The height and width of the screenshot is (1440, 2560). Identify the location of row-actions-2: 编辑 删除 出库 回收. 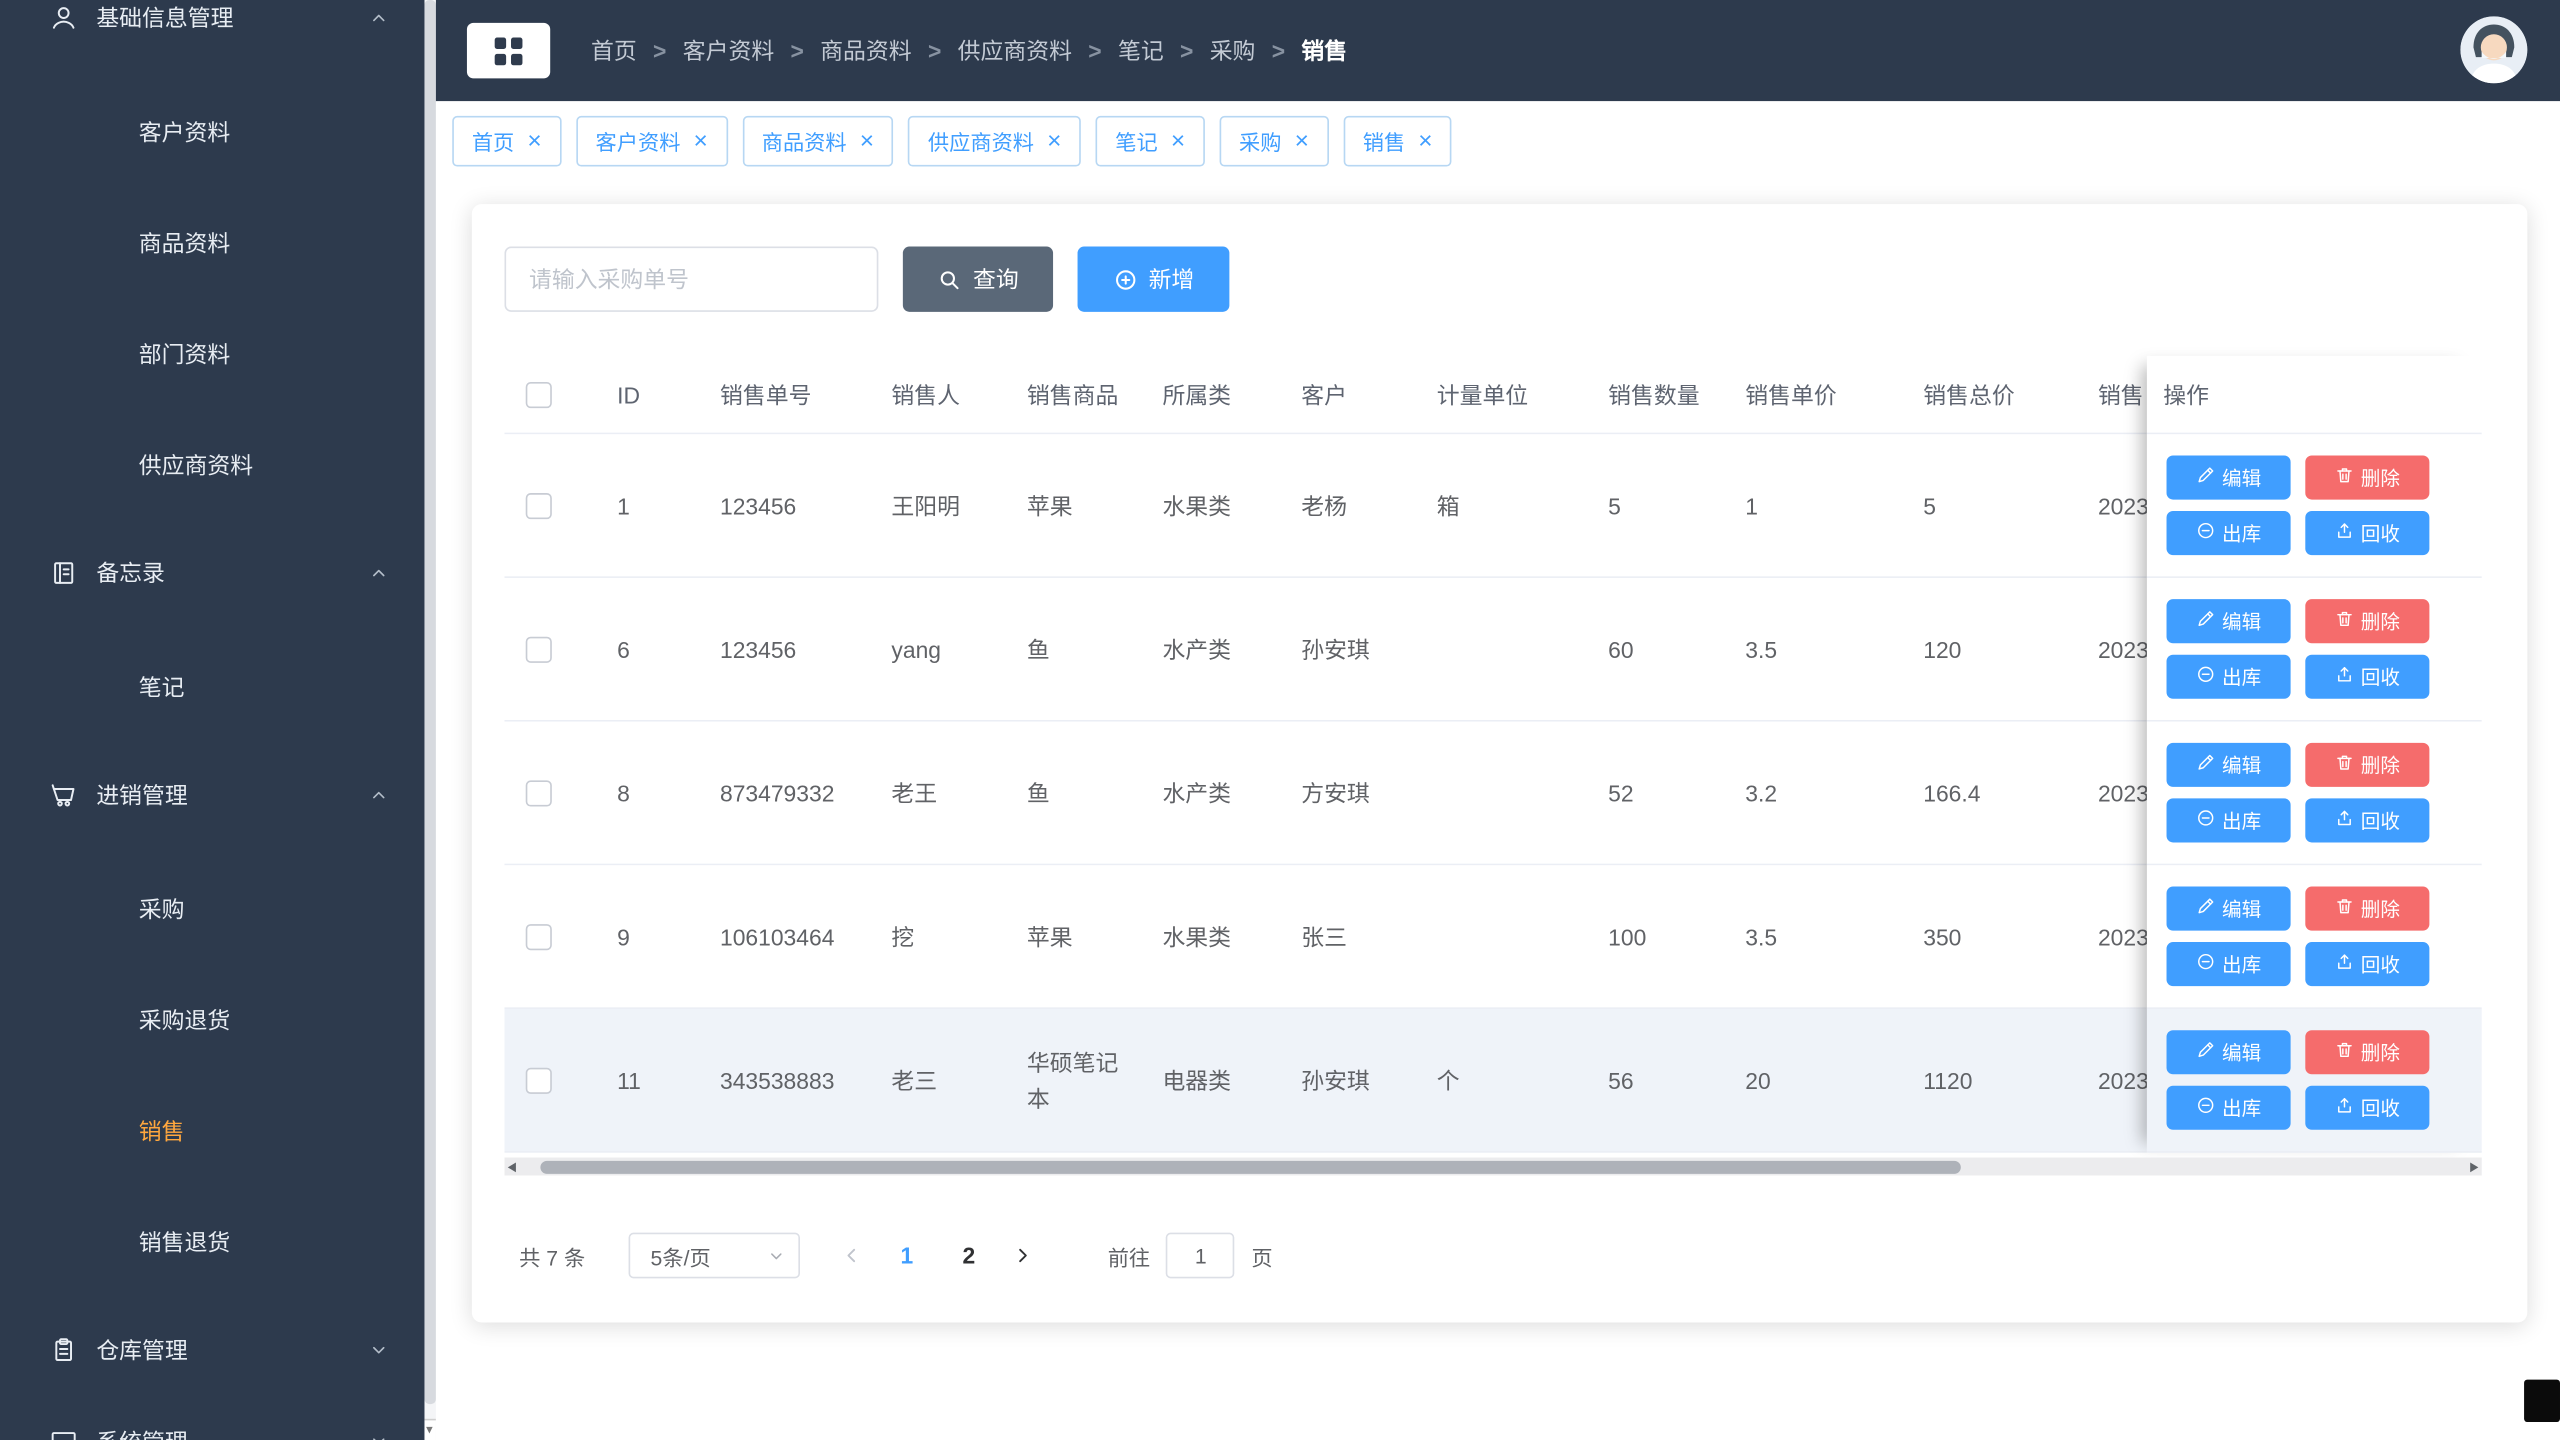
(2314, 793).